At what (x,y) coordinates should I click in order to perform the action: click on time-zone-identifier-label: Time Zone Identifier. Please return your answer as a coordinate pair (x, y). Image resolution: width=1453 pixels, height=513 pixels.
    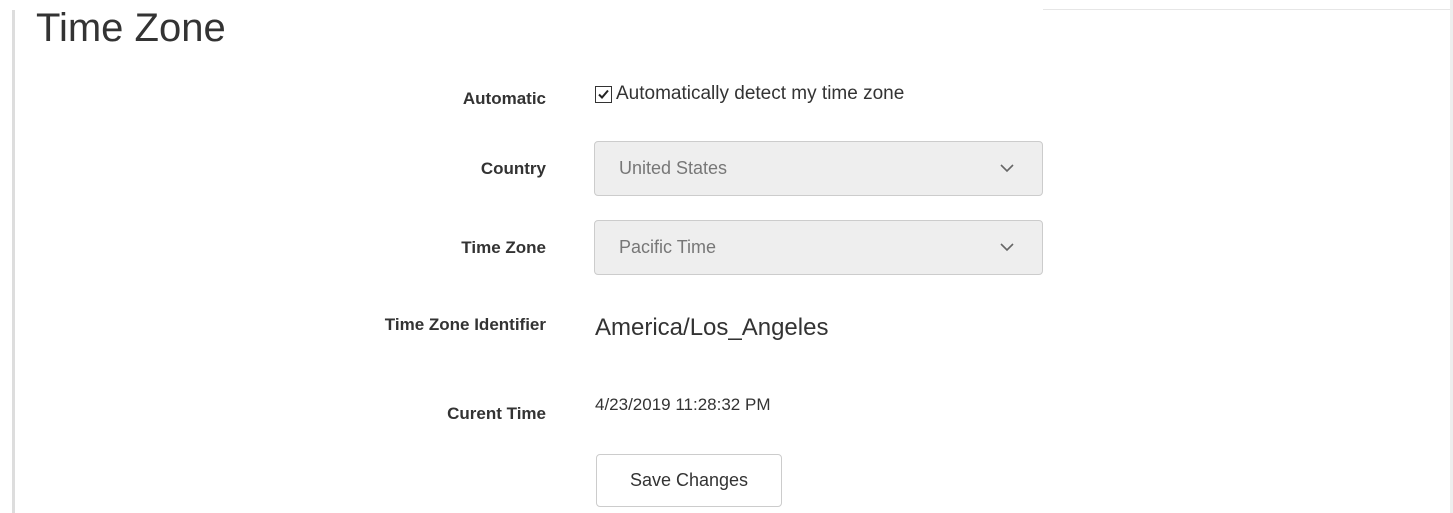
    Looking at the image, I should click on (465, 324).